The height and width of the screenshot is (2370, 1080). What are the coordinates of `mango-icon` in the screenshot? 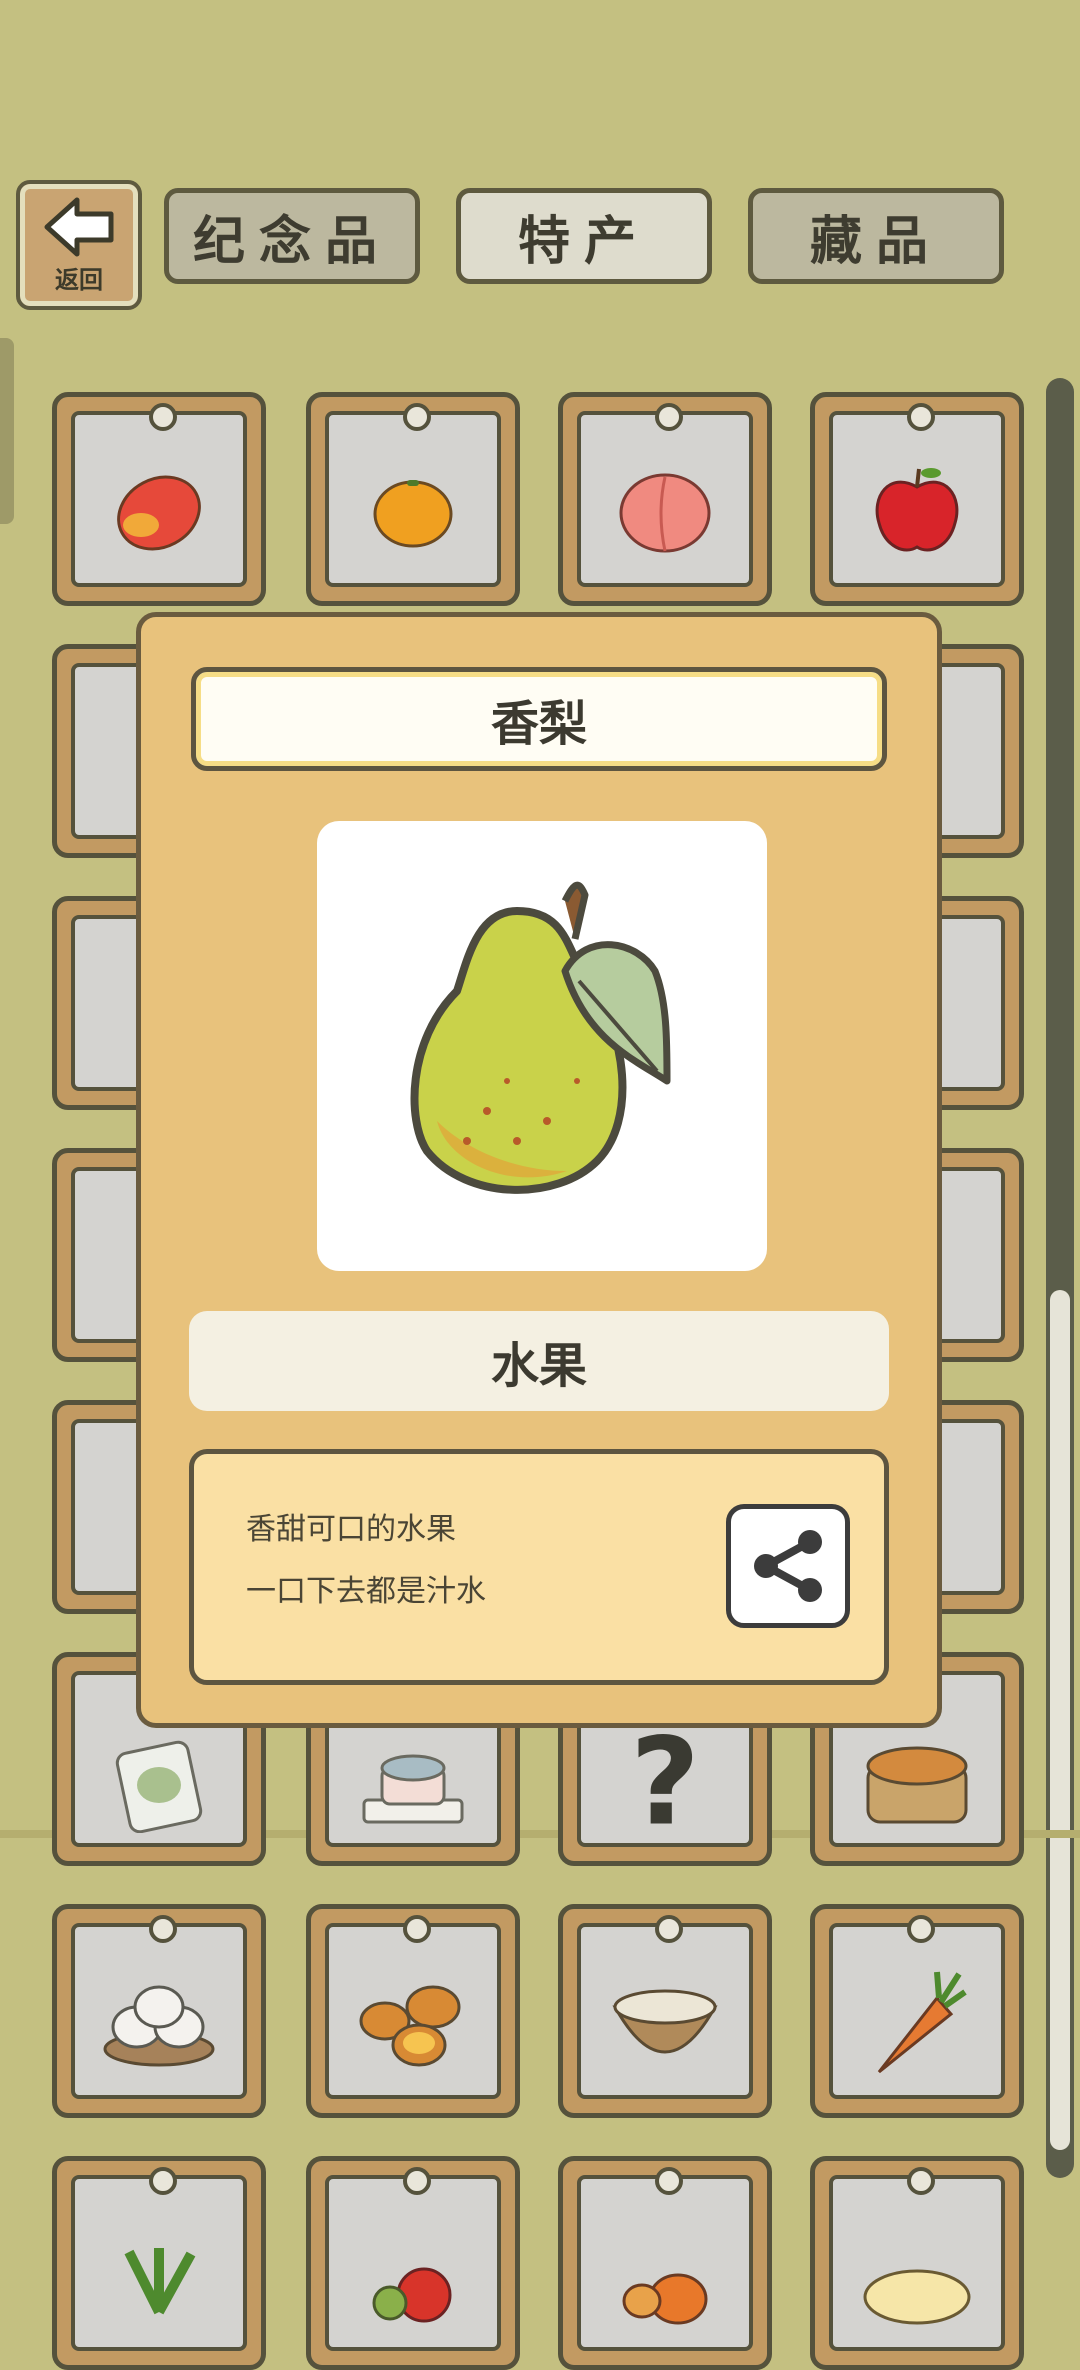 It's located at (159, 513).